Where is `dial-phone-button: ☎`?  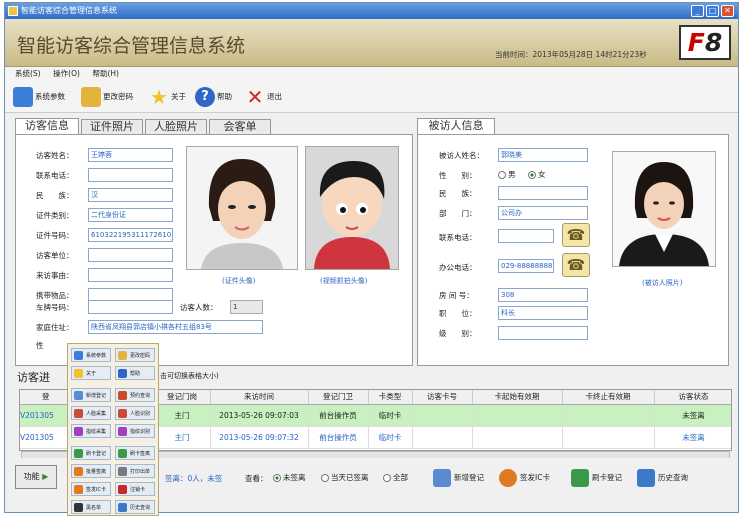
dial-phone-button: ☎ is located at coordinates (576, 235).